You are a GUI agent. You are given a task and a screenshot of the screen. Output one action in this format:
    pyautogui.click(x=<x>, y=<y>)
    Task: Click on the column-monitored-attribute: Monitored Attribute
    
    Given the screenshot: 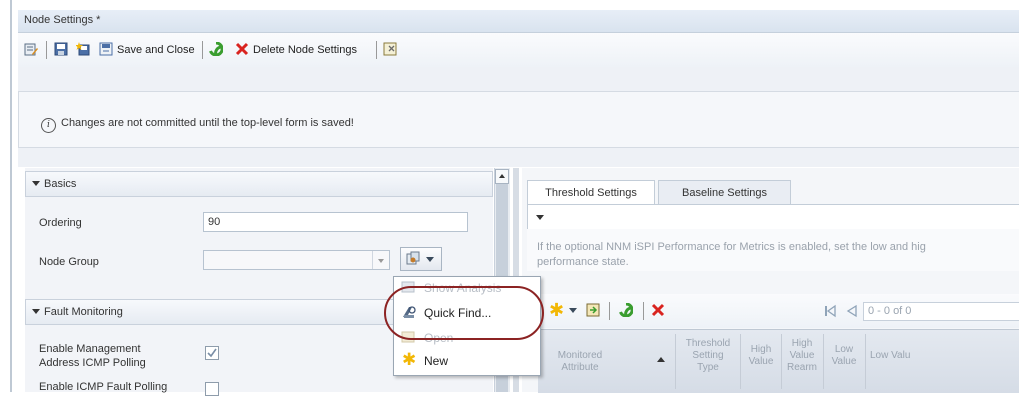 What is the action you would take?
    pyautogui.click(x=580, y=362)
    